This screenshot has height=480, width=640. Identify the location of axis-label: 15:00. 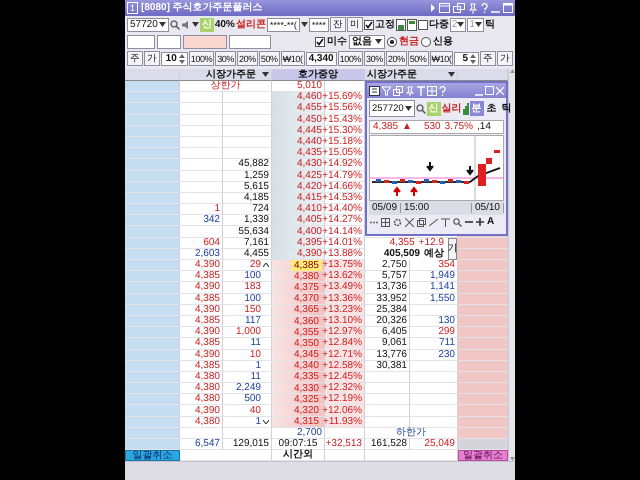
(436, 208).